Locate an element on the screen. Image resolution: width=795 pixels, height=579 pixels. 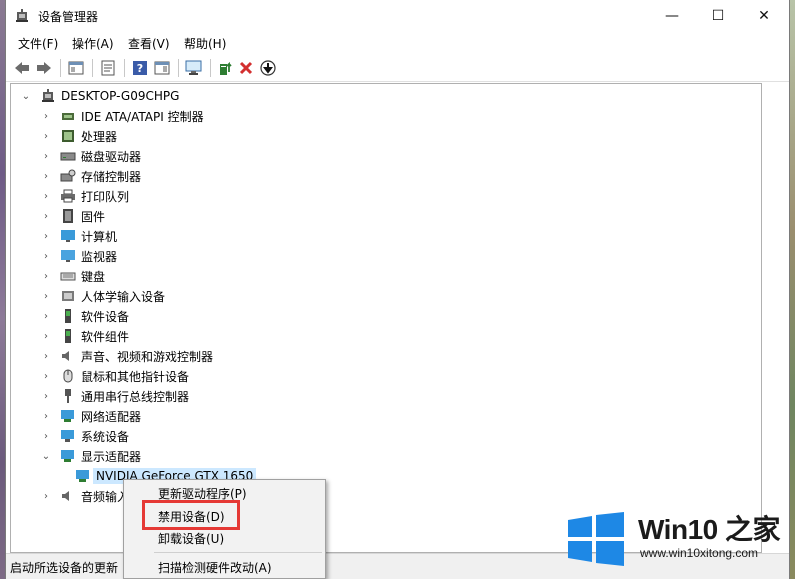
category-disk: › 磁盘驱动器 is located at coordinates (90, 156).